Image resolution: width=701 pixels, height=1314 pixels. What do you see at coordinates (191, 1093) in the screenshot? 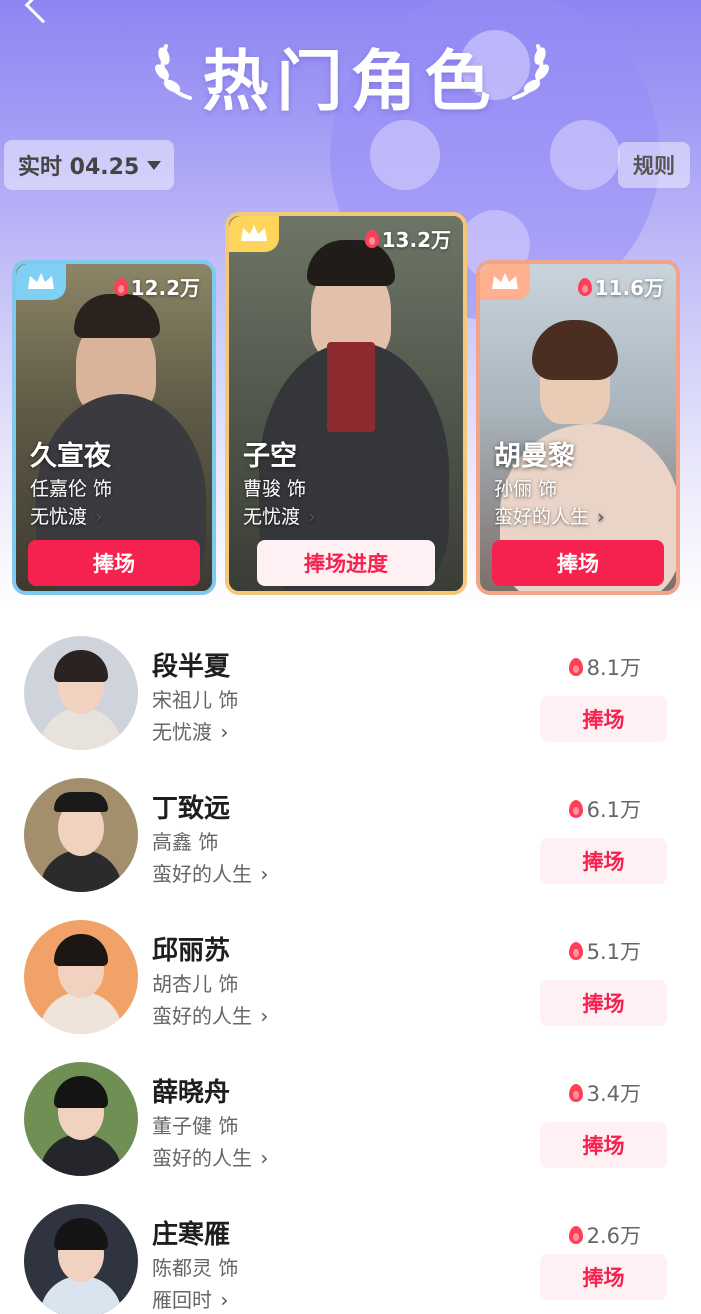
I see `character-name: 薛晓舟` at bounding box center [191, 1093].